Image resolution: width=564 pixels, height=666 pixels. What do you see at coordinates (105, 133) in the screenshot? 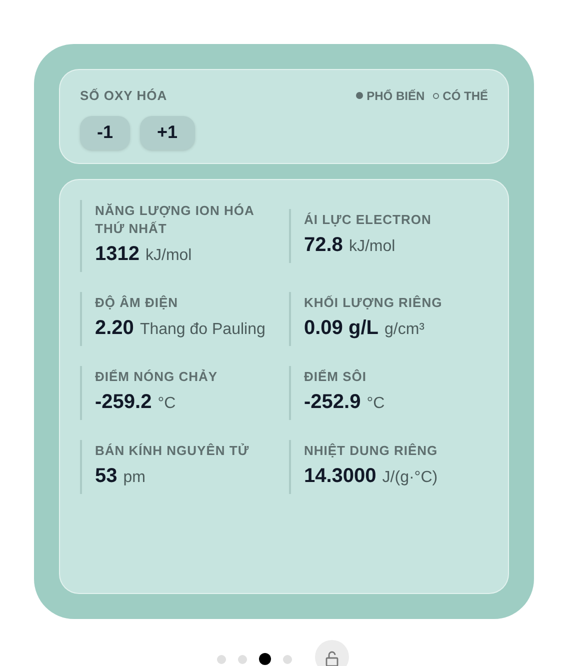
I see `oxidation-state: -1` at bounding box center [105, 133].